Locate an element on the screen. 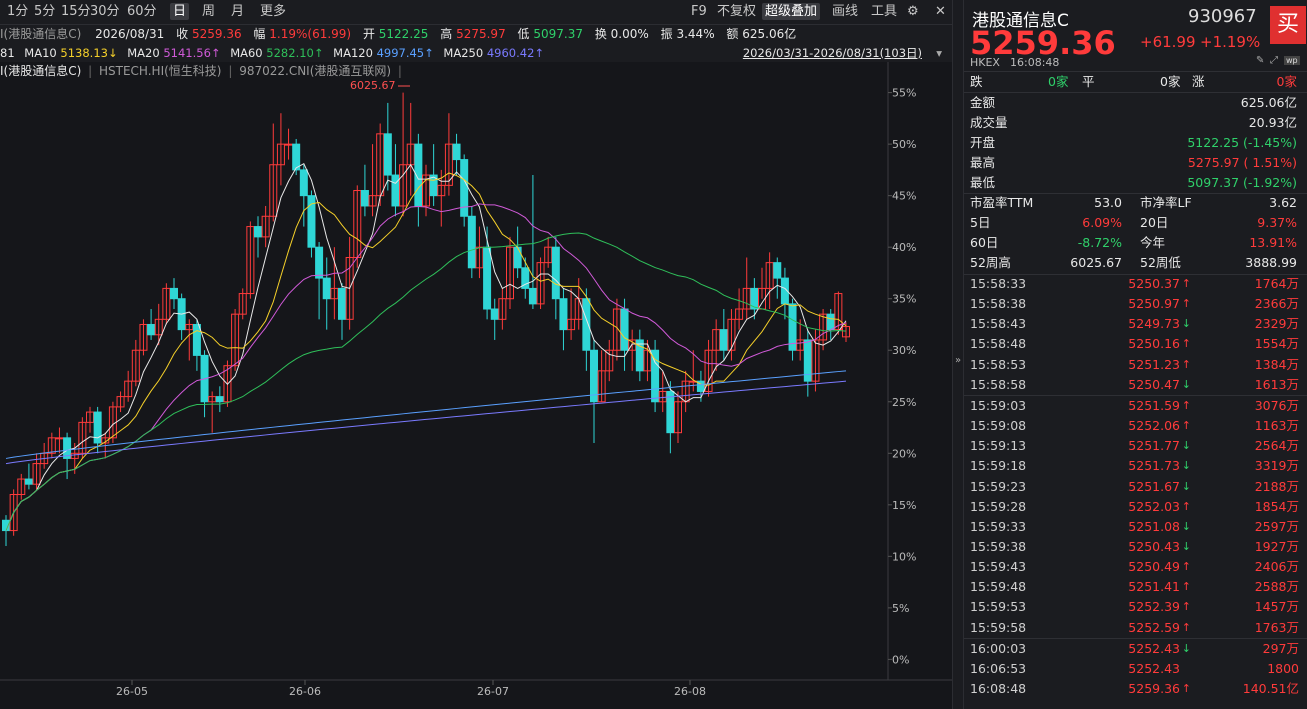 This screenshot has width=1307, height=709. amp-label: 幅 is located at coordinates (259, 34).